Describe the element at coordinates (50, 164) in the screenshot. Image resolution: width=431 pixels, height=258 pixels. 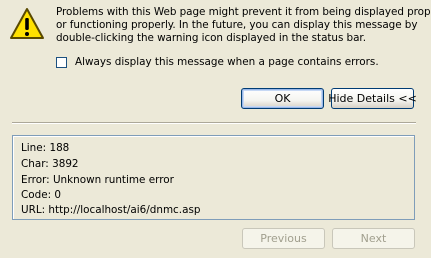
I see `detail-char: Char: 3892` at that location.